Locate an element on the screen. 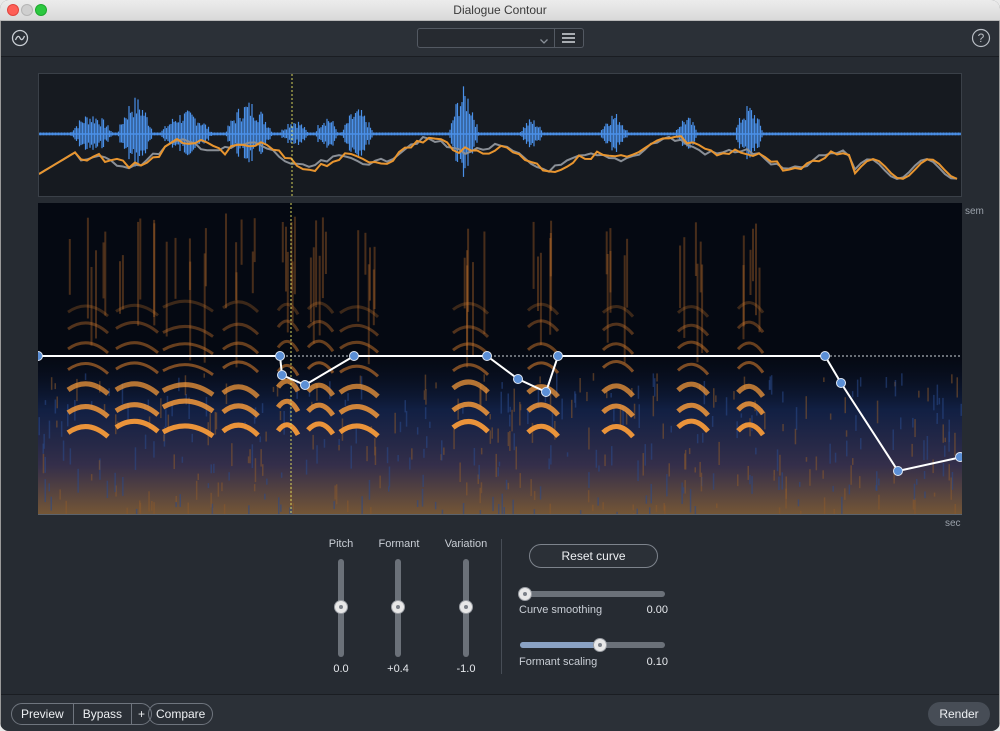 This screenshot has height=731, width=1000. formant-scaling-fill is located at coordinates (559, 645).